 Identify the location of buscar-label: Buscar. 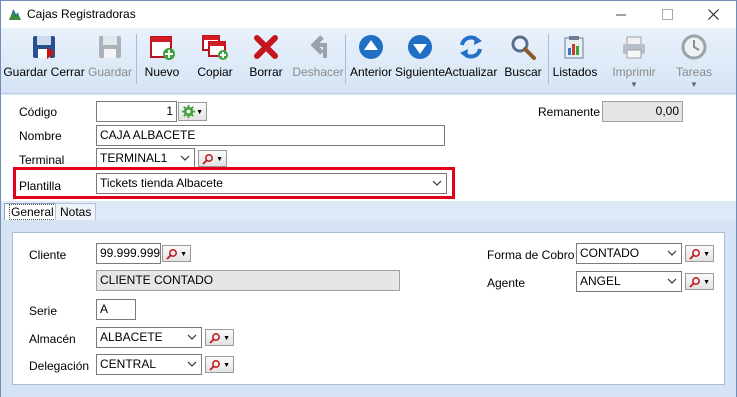
(523, 72).